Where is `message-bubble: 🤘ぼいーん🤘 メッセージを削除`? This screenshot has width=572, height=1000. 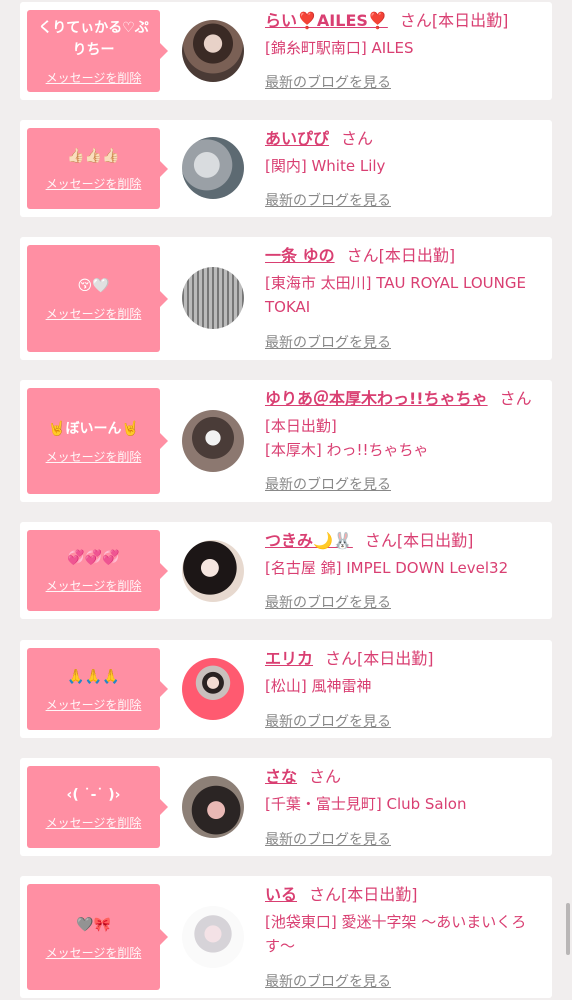
message-bubble: 🤘ぼいーん🤘 メッセージを削除 is located at coordinates (97, 441).